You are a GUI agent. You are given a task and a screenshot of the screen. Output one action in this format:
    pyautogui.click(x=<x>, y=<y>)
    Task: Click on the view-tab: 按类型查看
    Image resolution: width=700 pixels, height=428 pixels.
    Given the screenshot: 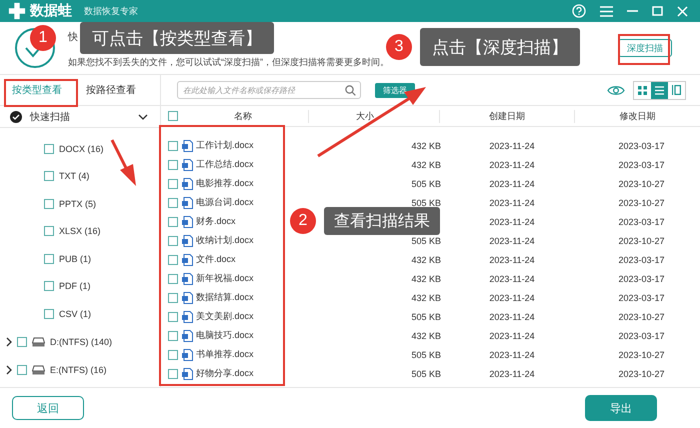 What is the action you would take?
    pyautogui.click(x=37, y=90)
    